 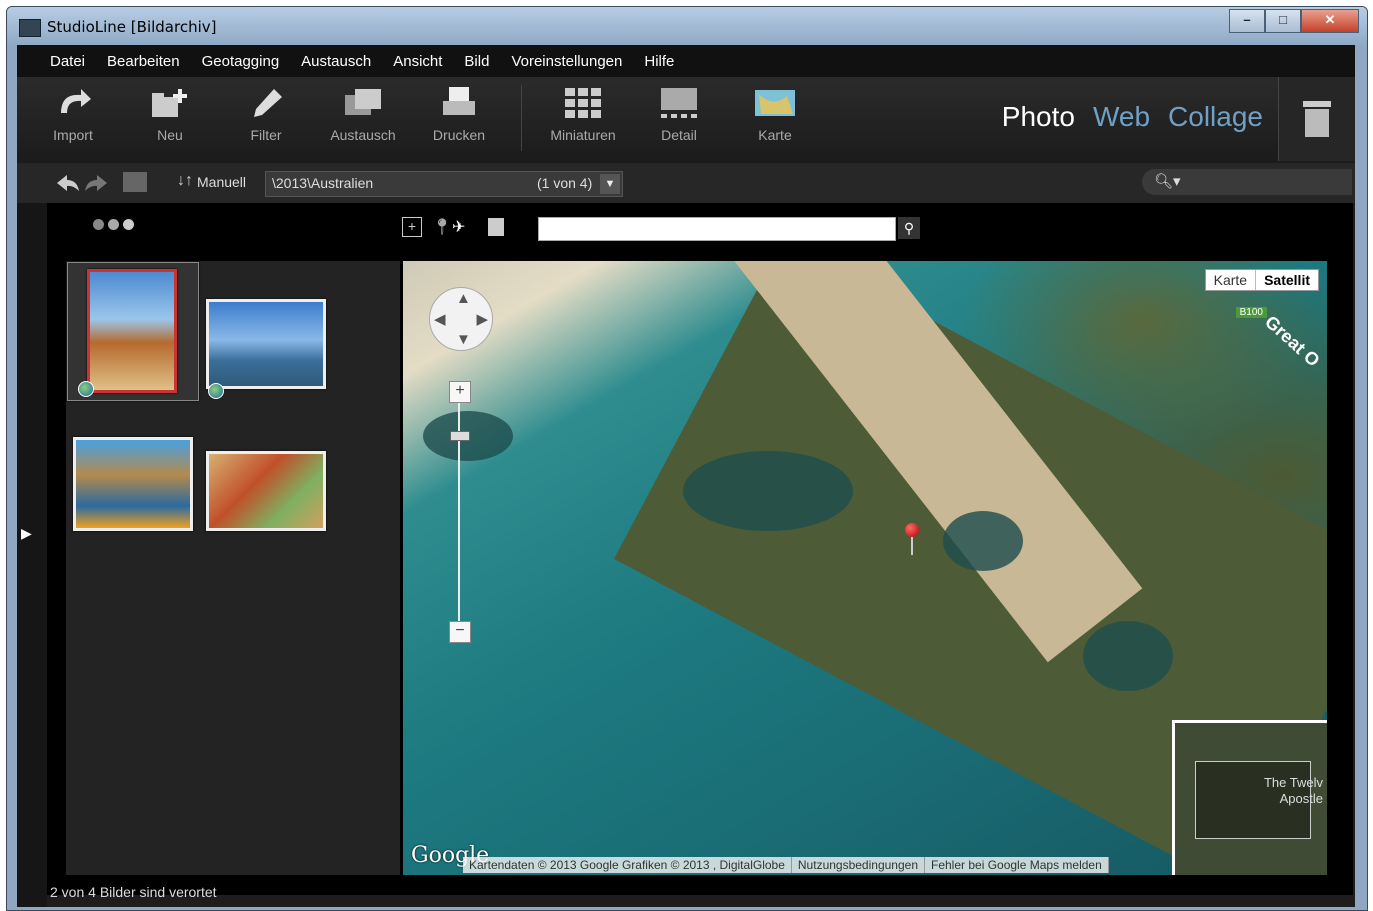 I want to click on map-button: Karte, so click(x=775, y=113).